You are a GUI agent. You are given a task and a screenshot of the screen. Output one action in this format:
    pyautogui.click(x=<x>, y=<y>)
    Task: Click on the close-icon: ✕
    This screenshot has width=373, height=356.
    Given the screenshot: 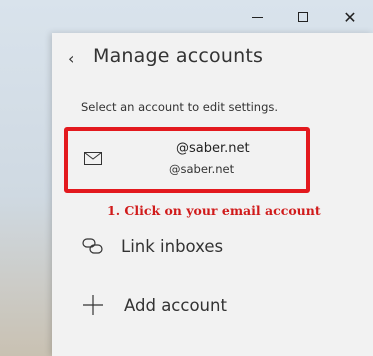 What is the action you would take?
    pyautogui.click(x=350, y=17)
    